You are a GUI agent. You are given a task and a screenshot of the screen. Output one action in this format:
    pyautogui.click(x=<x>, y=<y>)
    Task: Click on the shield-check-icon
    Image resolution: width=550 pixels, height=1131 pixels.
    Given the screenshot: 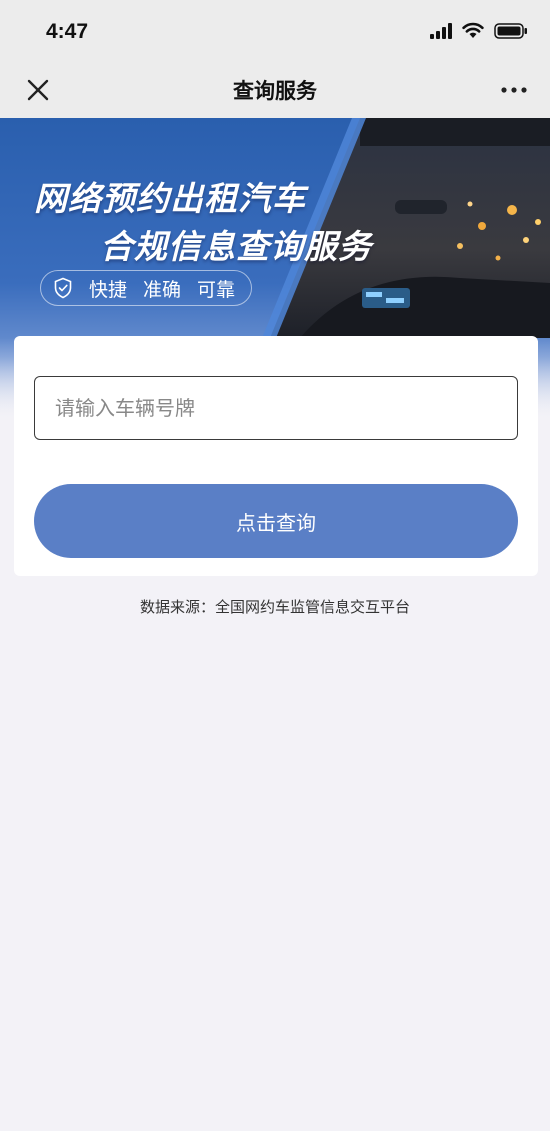 What is the action you would take?
    pyautogui.click(x=63, y=288)
    